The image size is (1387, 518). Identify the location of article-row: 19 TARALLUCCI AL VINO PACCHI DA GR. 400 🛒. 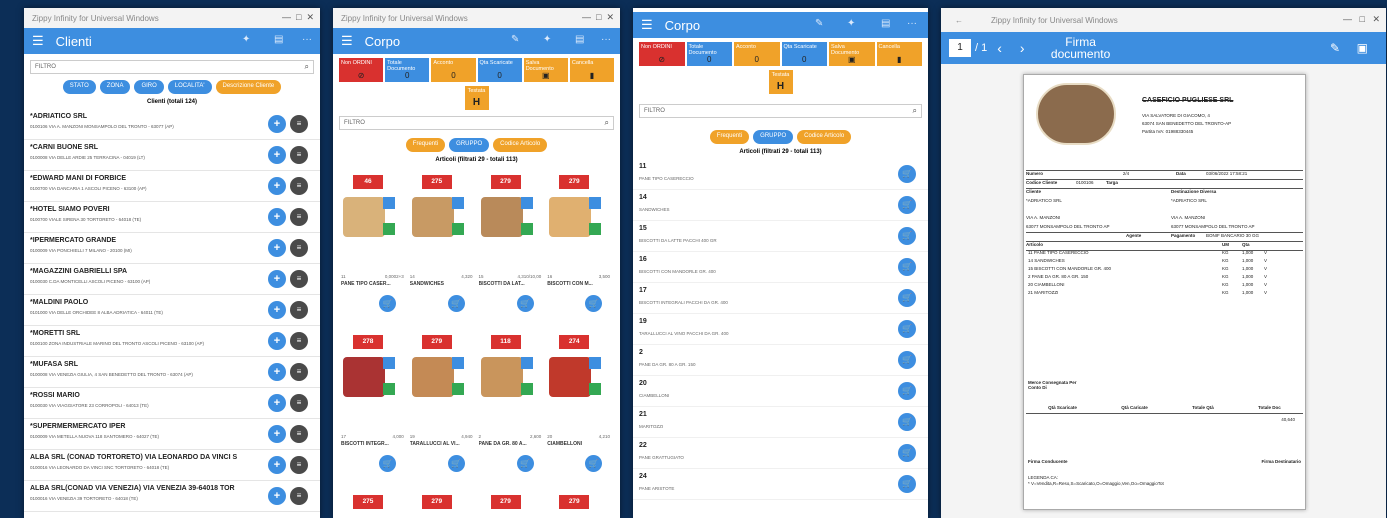
(780, 329).